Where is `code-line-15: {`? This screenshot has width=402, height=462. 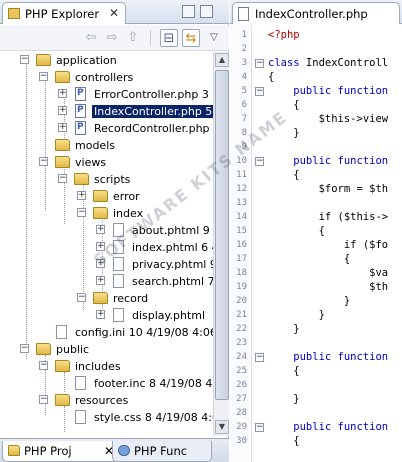
code-line-15: { is located at coordinates (296, 231).